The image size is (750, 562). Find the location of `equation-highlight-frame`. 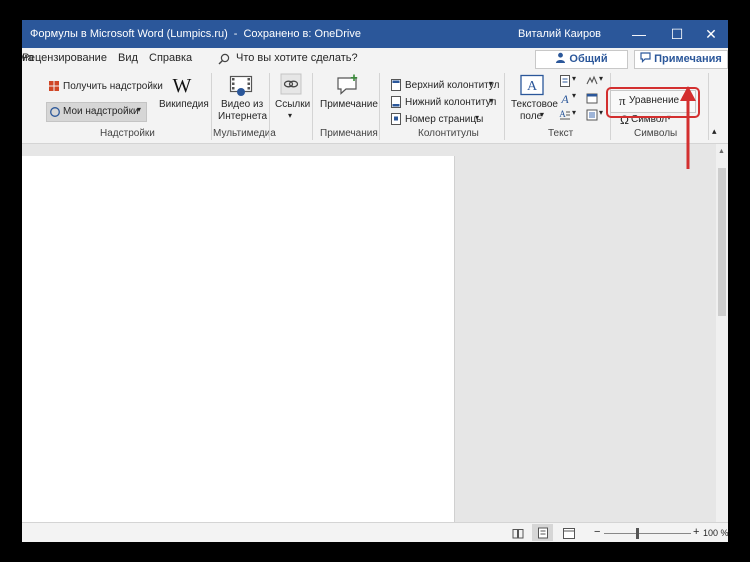

equation-highlight-frame is located at coordinates (653, 102).